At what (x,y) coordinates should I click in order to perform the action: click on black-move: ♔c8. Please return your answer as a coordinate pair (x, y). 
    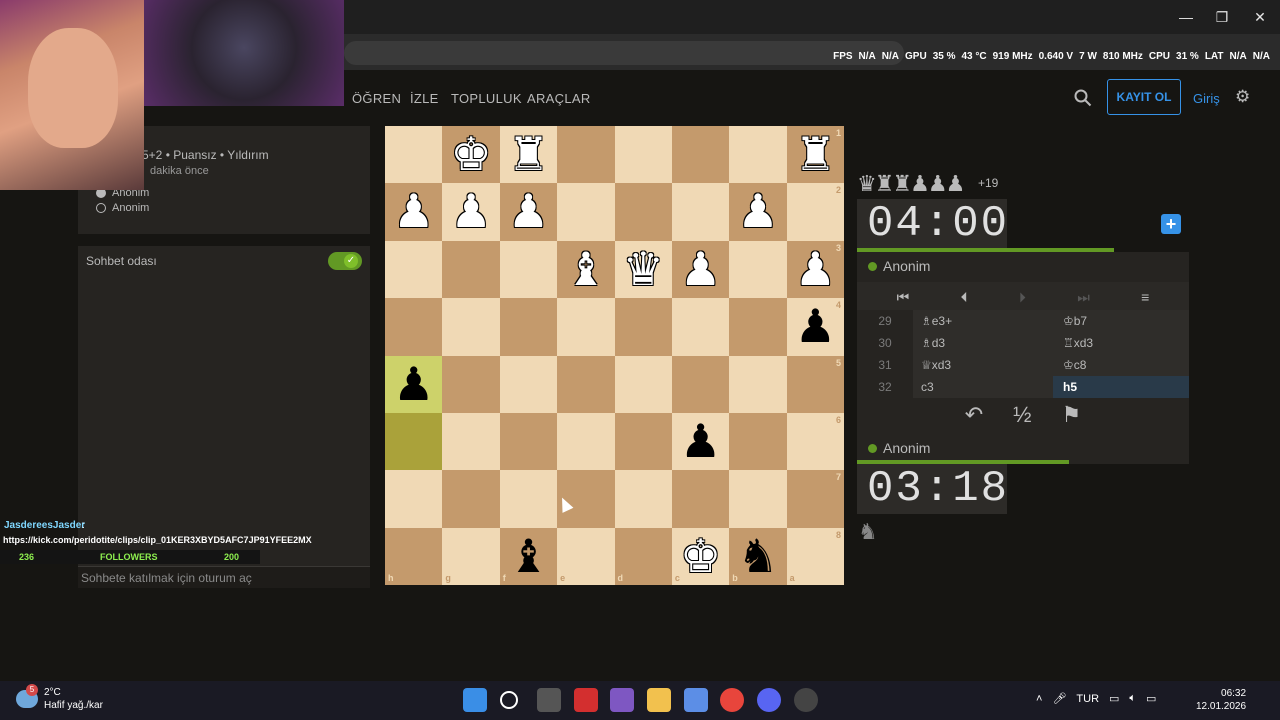
    Looking at the image, I should click on (1121, 365).